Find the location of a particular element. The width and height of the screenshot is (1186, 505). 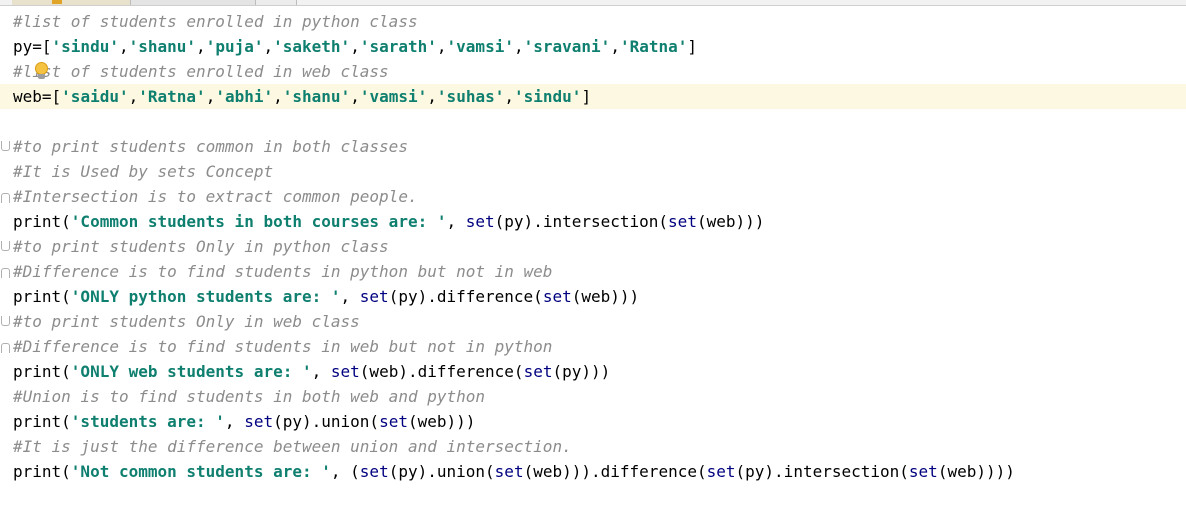

editor-gutter is located at coordinates (5, 255).